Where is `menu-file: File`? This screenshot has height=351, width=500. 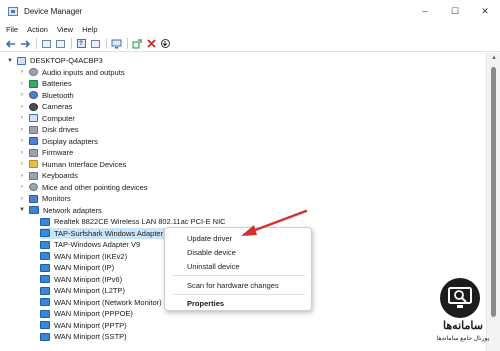
menu-file: File is located at coordinates (12, 29).